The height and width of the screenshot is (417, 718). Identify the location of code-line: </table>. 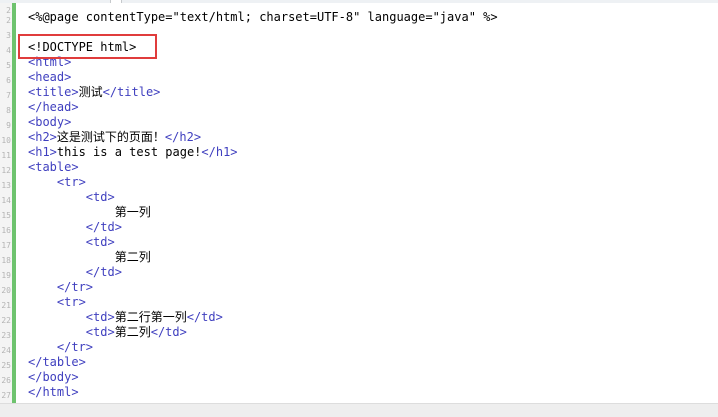
(57, 362).